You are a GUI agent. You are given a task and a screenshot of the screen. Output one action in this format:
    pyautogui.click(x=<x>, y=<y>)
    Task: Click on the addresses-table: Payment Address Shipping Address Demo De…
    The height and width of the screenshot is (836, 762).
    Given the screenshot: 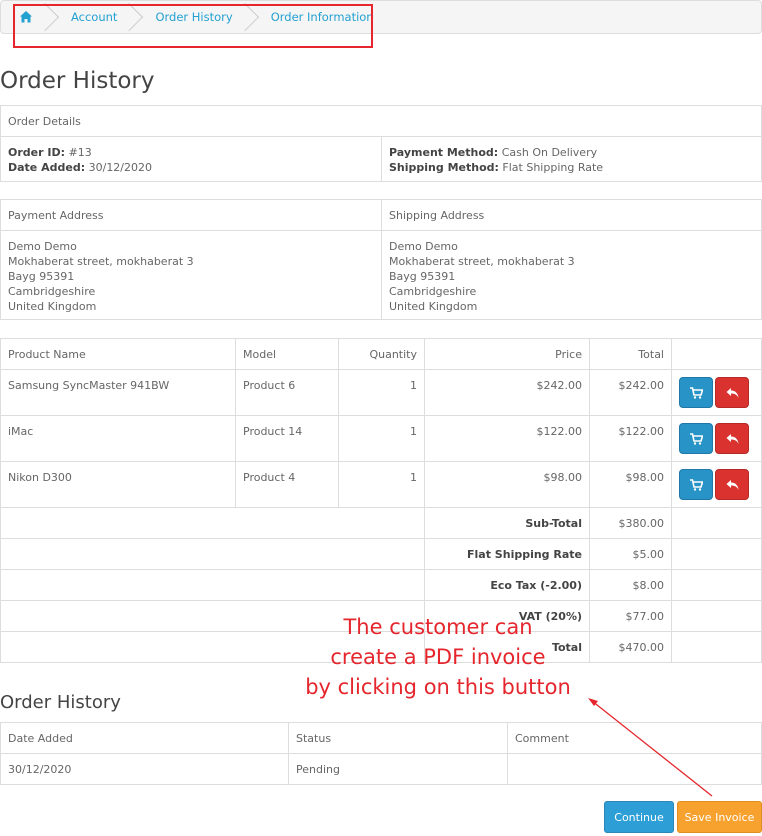 What is the action you would take?
    pyautogui.click(x=381, y=259)
    